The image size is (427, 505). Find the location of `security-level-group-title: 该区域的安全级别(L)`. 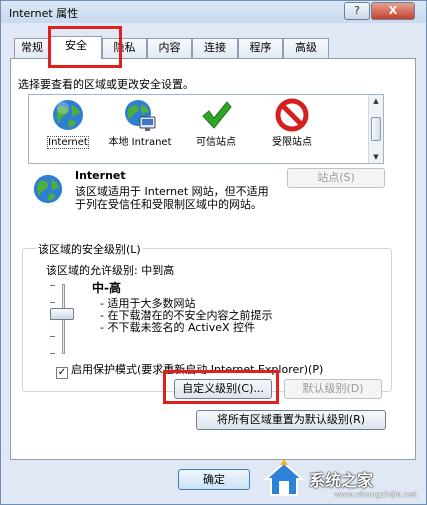

security-level-group-title: 该区域的安全级别(L) is located at coordinates (89, 249).